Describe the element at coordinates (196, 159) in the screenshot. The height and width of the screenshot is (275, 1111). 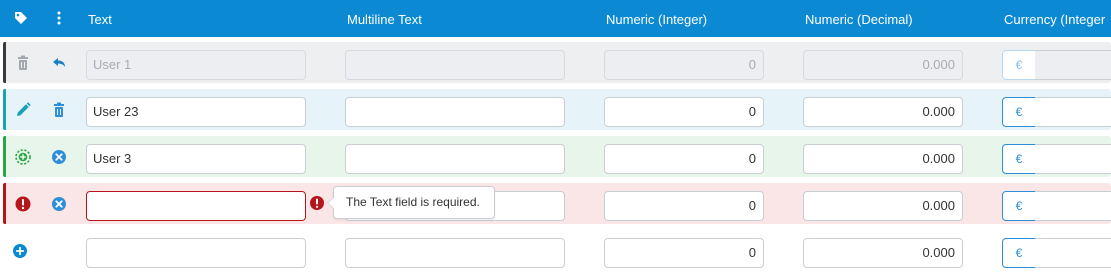
I see `text-field: User 3` at that location.